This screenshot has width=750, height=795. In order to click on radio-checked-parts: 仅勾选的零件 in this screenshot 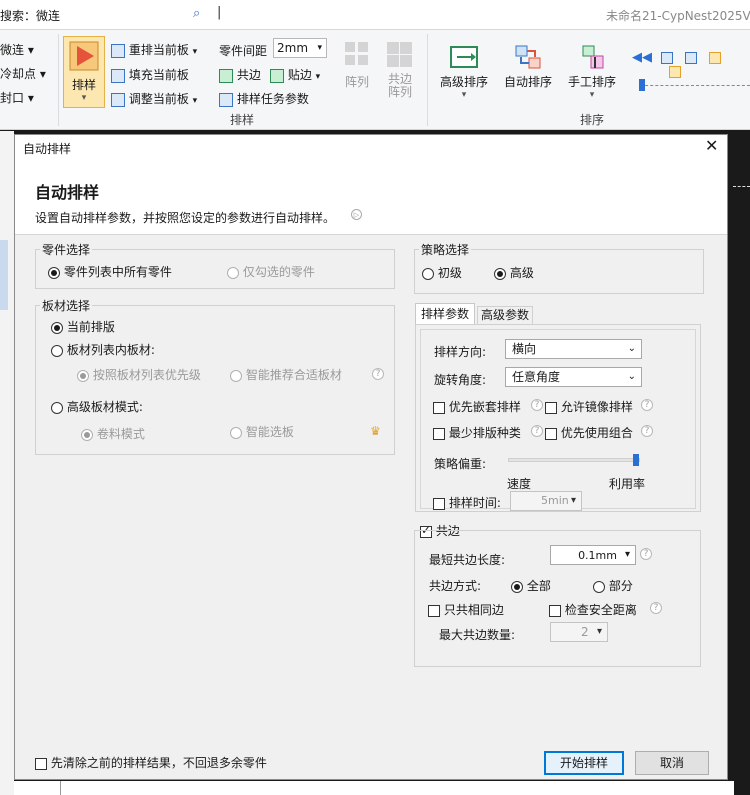, I will do `click(271, 271)`.